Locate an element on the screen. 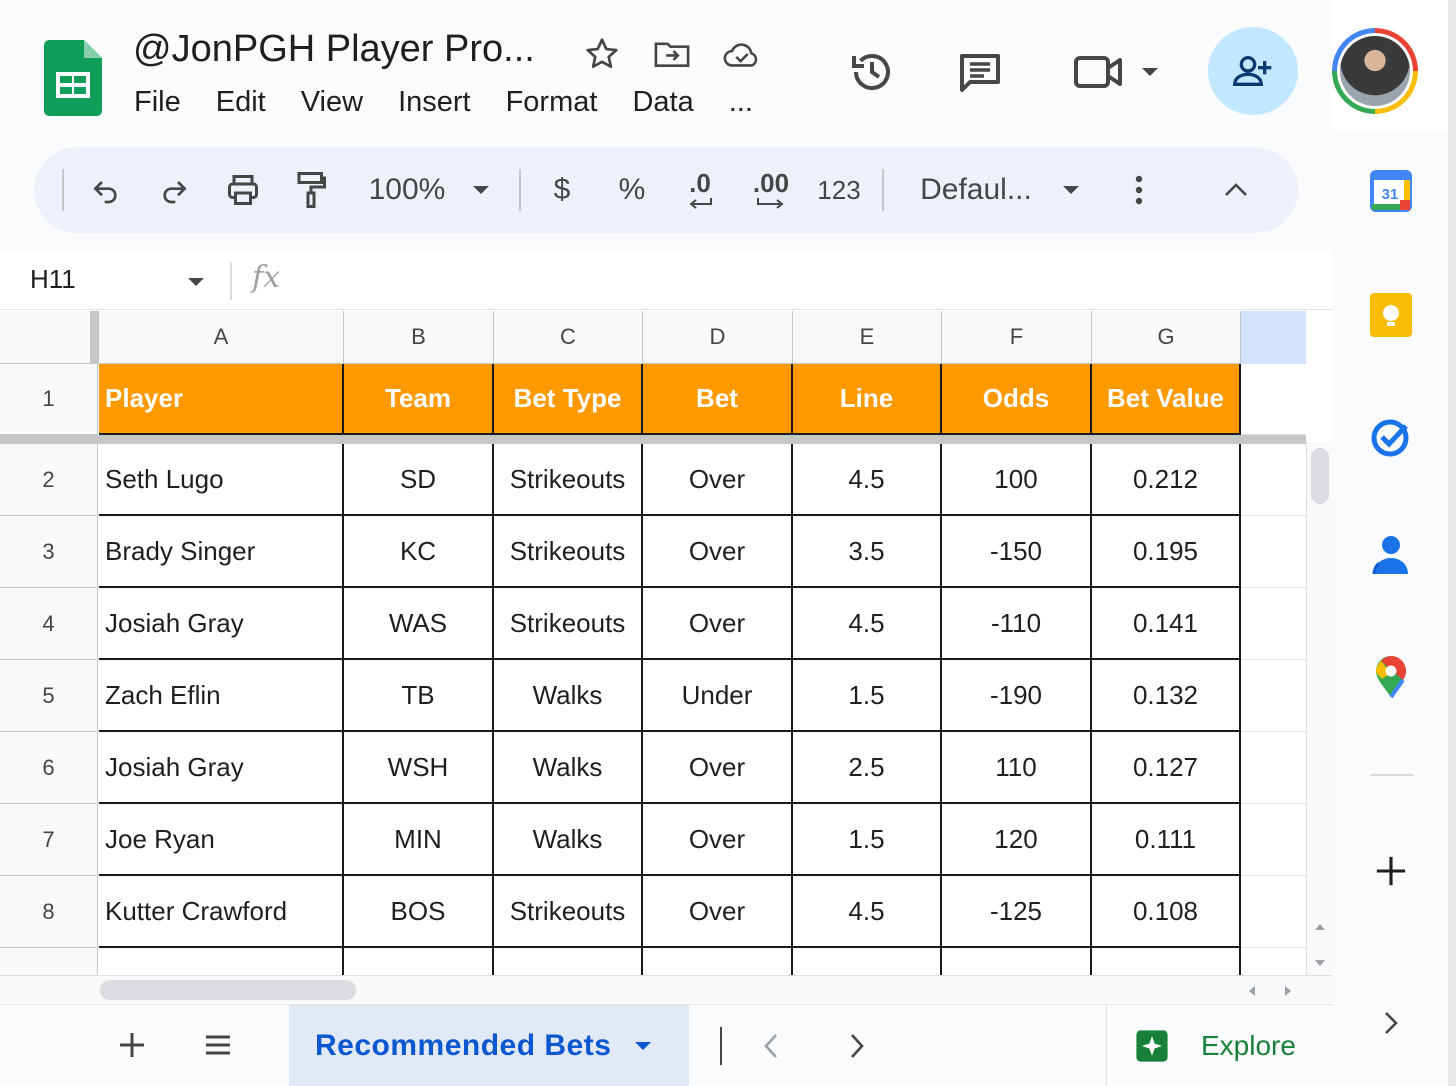 The image size is (1456, 1086). contacts-icon is located at coordinates (1391, 555).